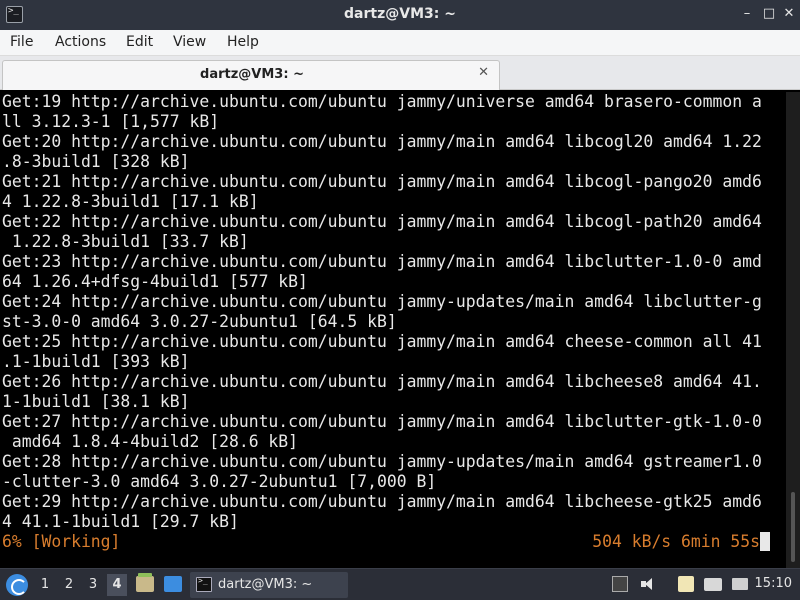 The width and height of the screenshot is (800, 600). Describe the element at coordinates (155, 281) in the screenshot. I see `terminal-line: 64 1.26.4+dfsg-4build1 [577 kB]` at that location.